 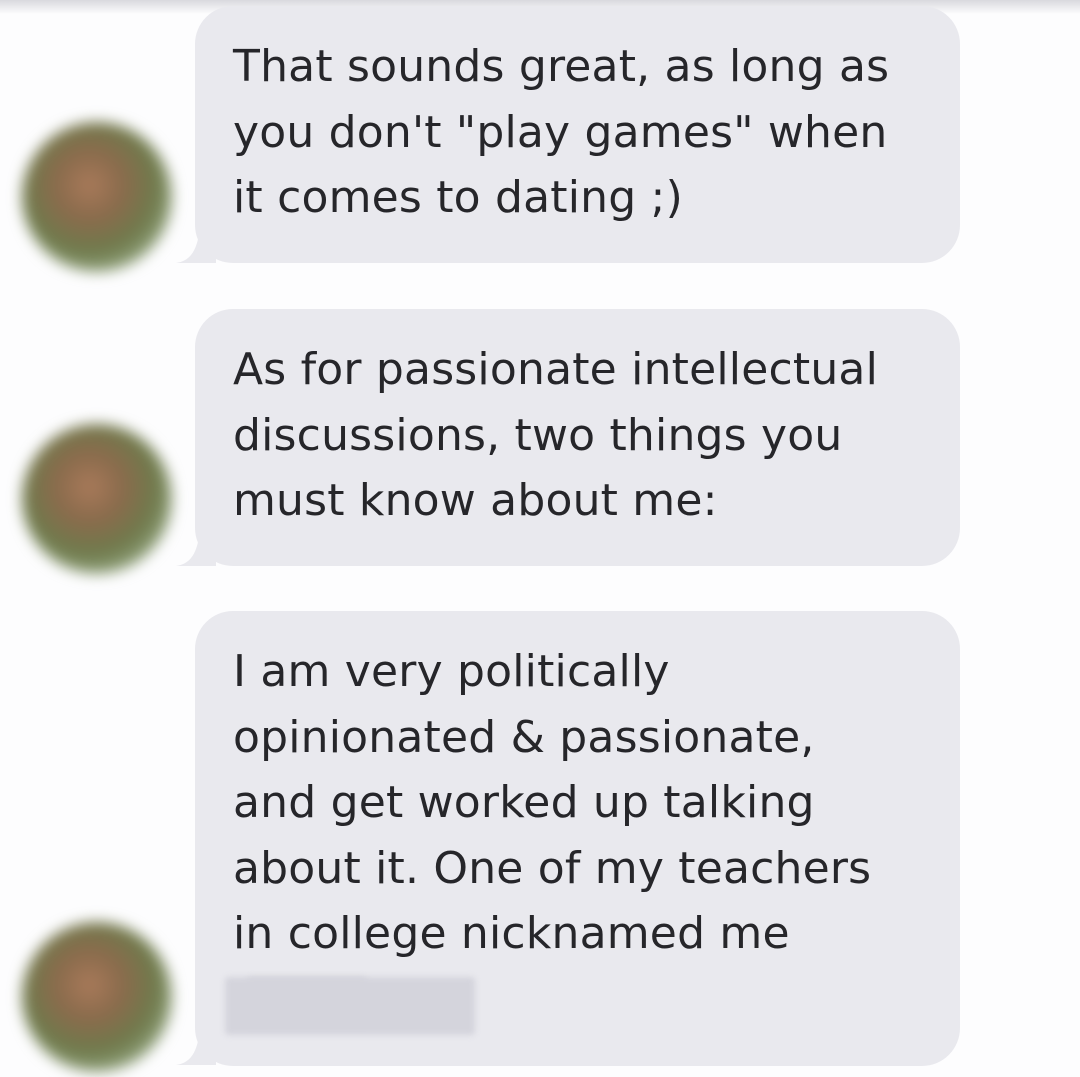 What do you see at coordinates (552, 868) in the screenshot?
I see `message-line: about it. One of my teachers` at bounding box center [552, 868].